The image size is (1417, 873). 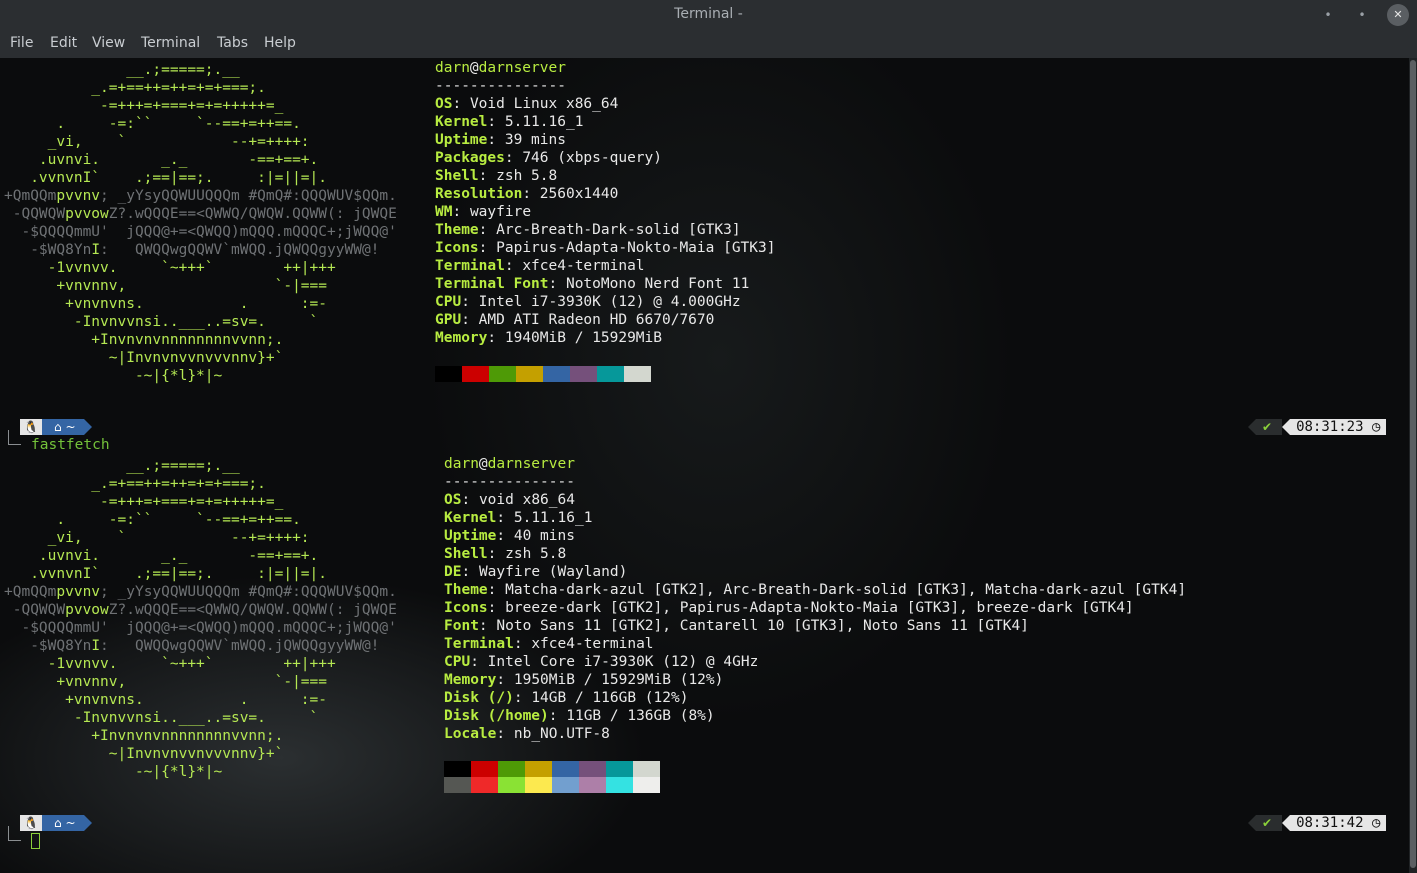 What do you see at coordinates (108, 43) in the screenshot?
I see `menu-view: View` at bounding box center [108, 43].